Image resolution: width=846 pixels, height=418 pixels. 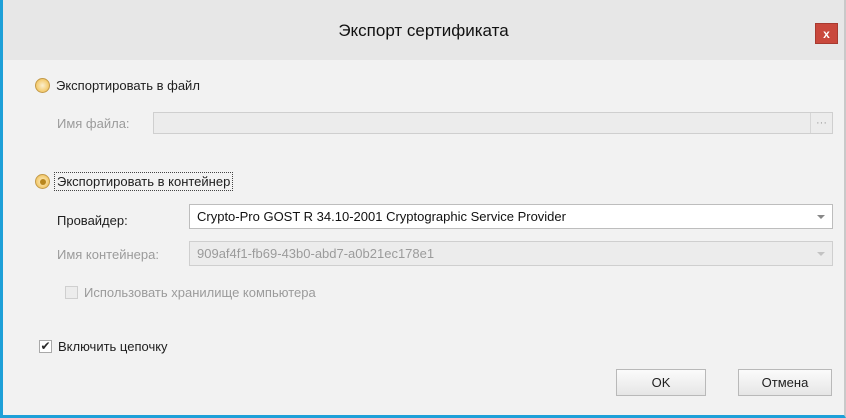 I want to click on container-select: 909af4f1-fb69-43b0-abd7-a0b21ec178e1, so click(x=511, y=253).